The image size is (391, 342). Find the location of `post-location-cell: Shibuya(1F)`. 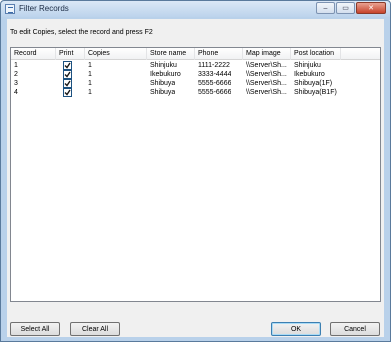

post-location-cell: Shibuya(1F) is located at coordinates (313, 83).